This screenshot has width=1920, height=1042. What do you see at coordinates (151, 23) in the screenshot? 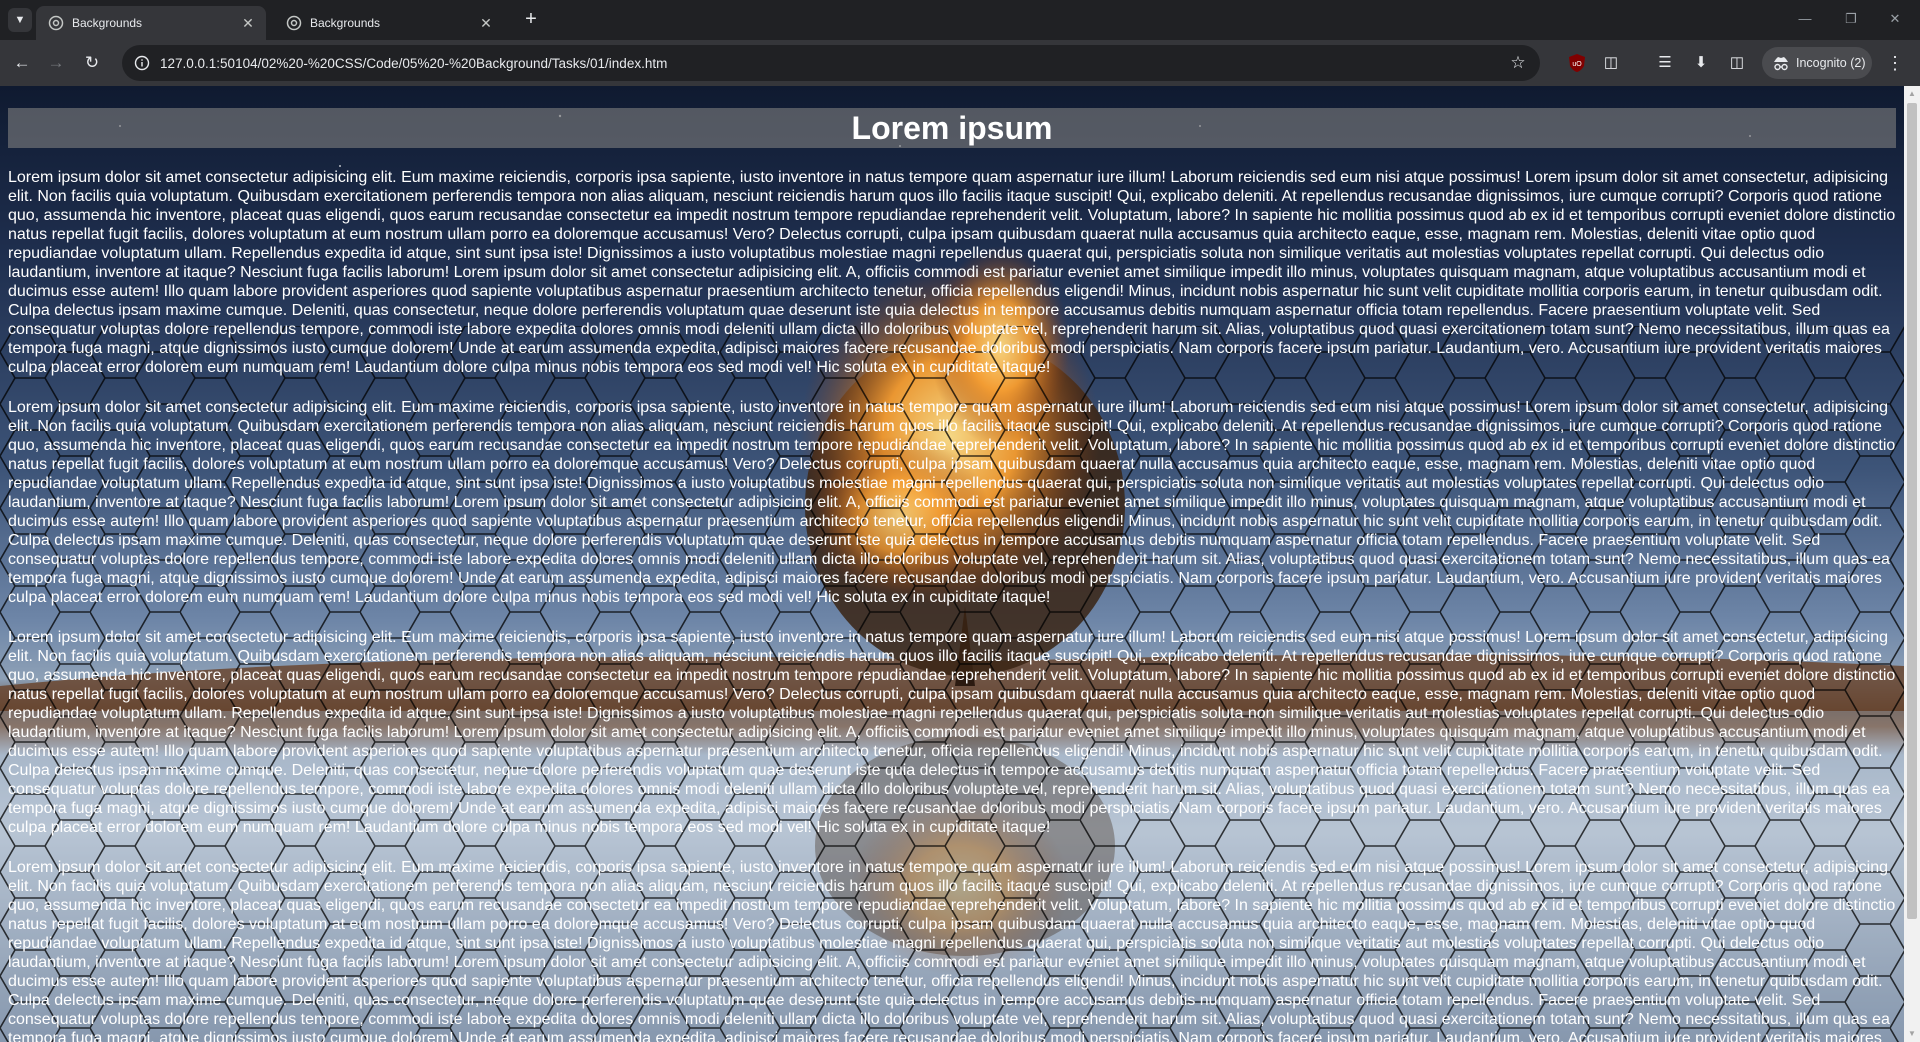
I see `tab-backgrounds-active: Backgrounds ✕` at bounding box center [151, 23].